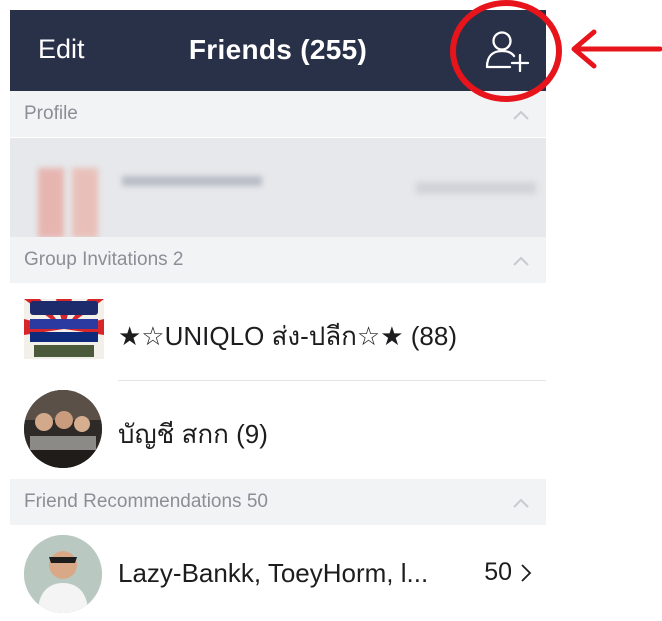 This screenshot has width=662, height=621. Describe the element at coordinates (526, 573) in the screenshot. I see `chevron-right-icon` at that location.